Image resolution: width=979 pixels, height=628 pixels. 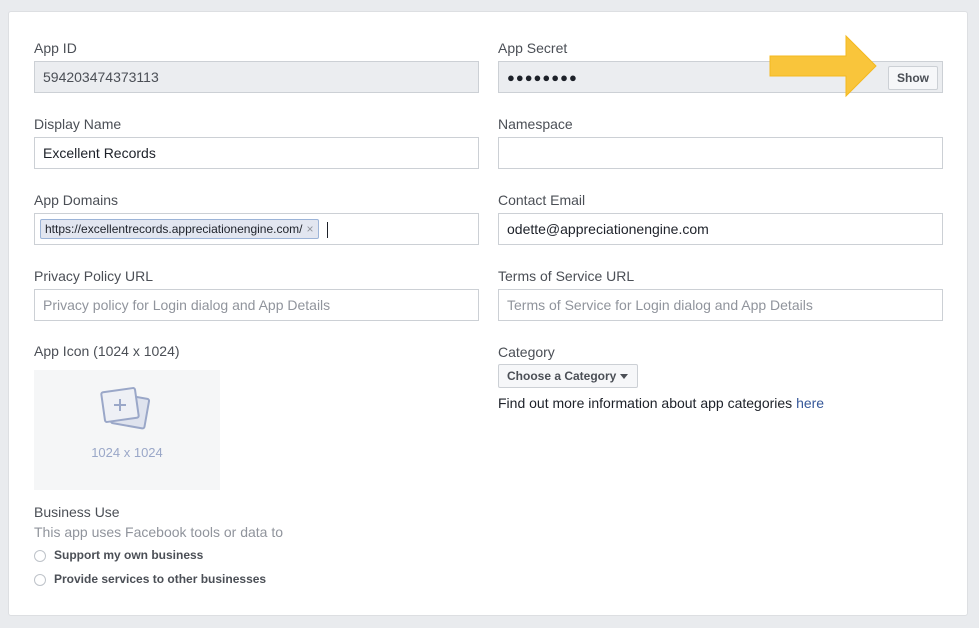 I want to click on app-icon-label: App Icon (1024 x 1024), so click(x=107, y=351).